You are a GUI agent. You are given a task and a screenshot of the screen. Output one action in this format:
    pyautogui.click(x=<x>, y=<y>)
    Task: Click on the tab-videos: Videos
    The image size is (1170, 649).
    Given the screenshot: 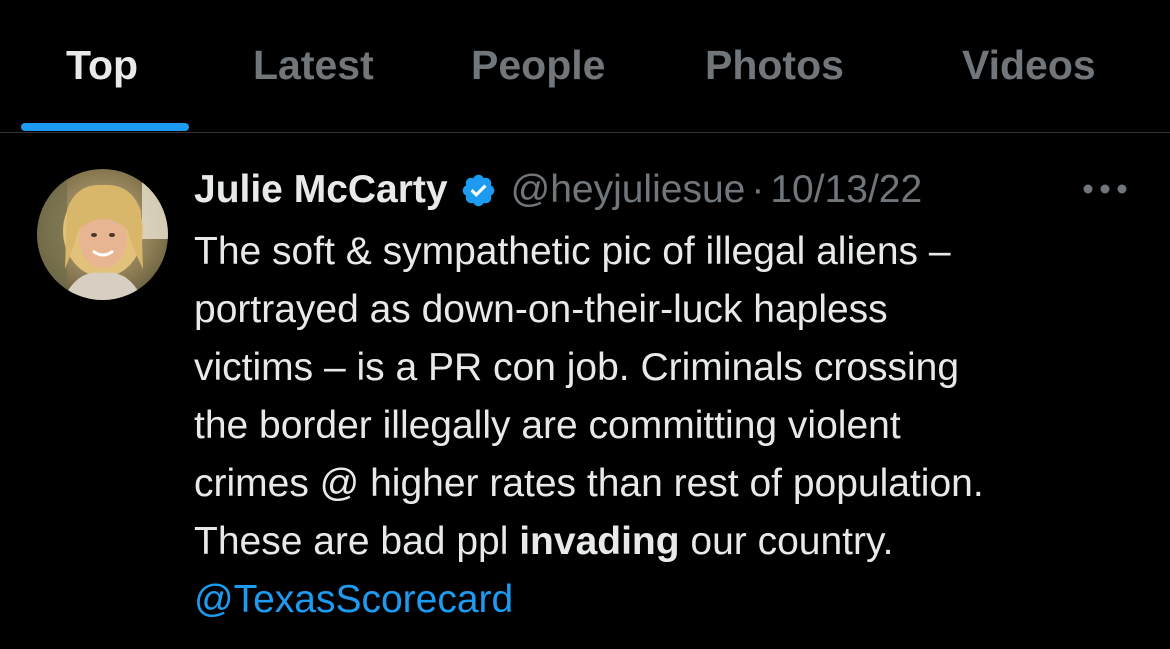 What is the action you would take?
    pyautogui.click(x=1029, y=65)
    